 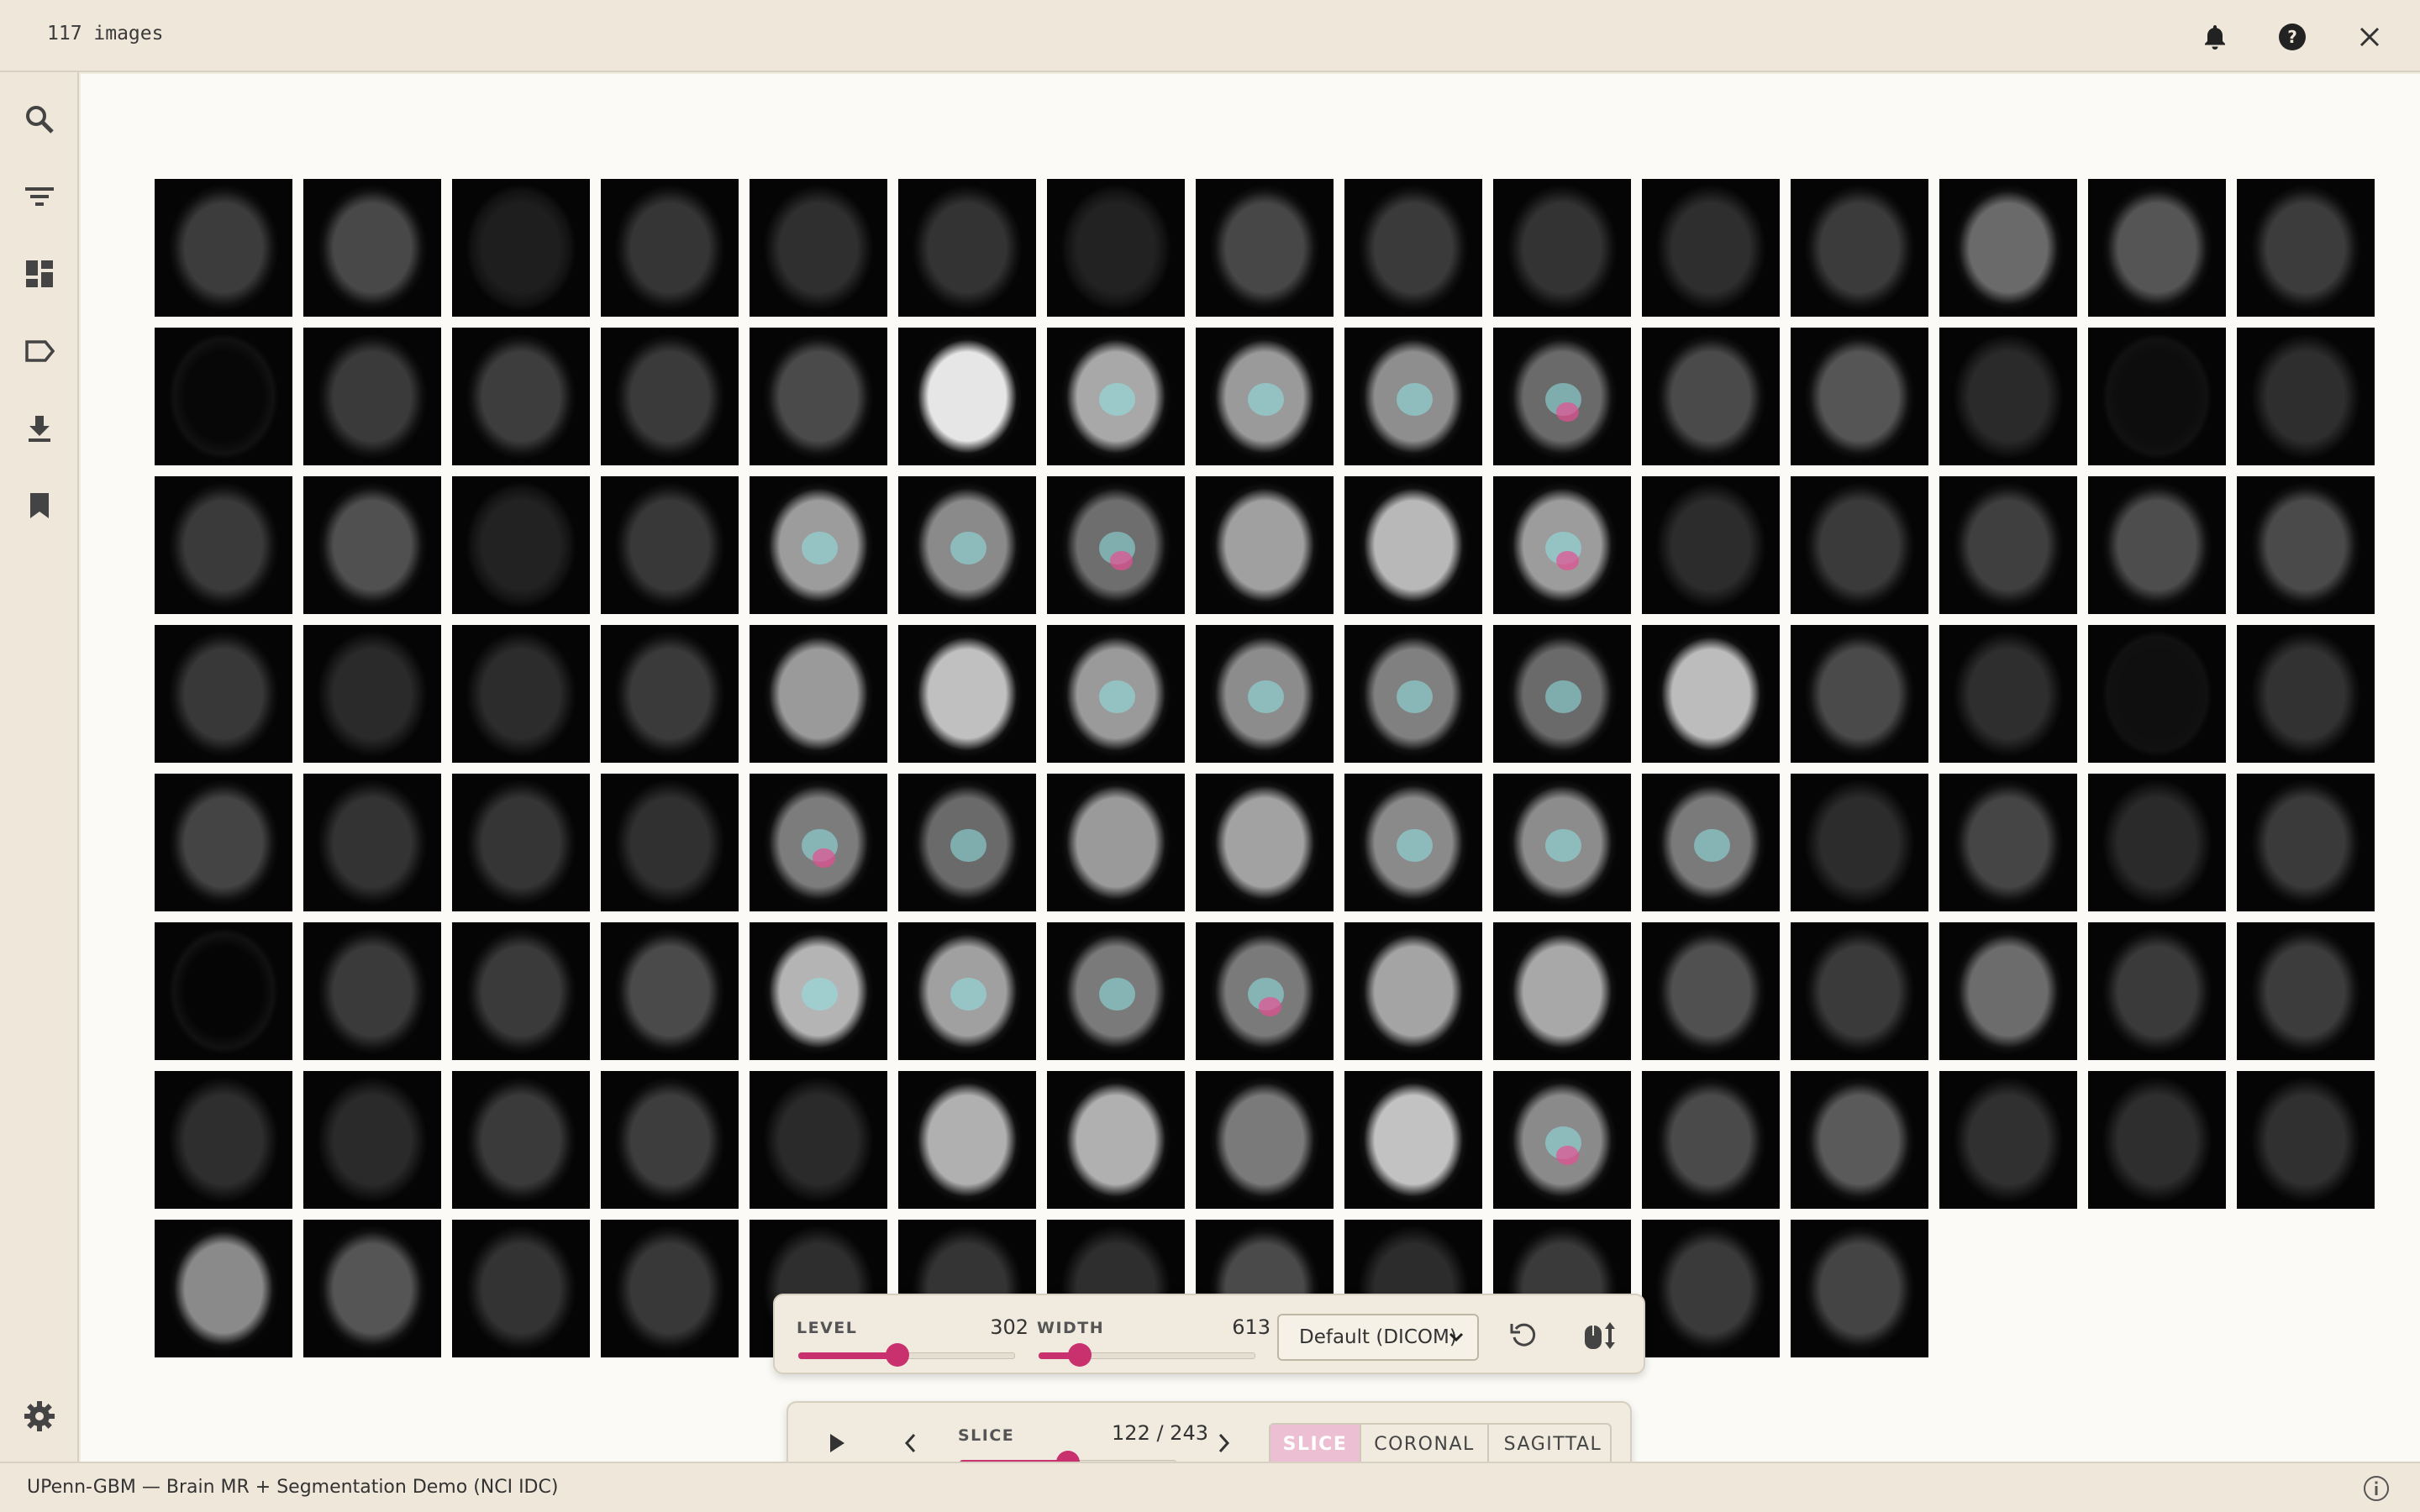 What do you see at coordinates (39, 273) in the screenshot?
I see `dashboard-icon` at bounding box center [39, 273].